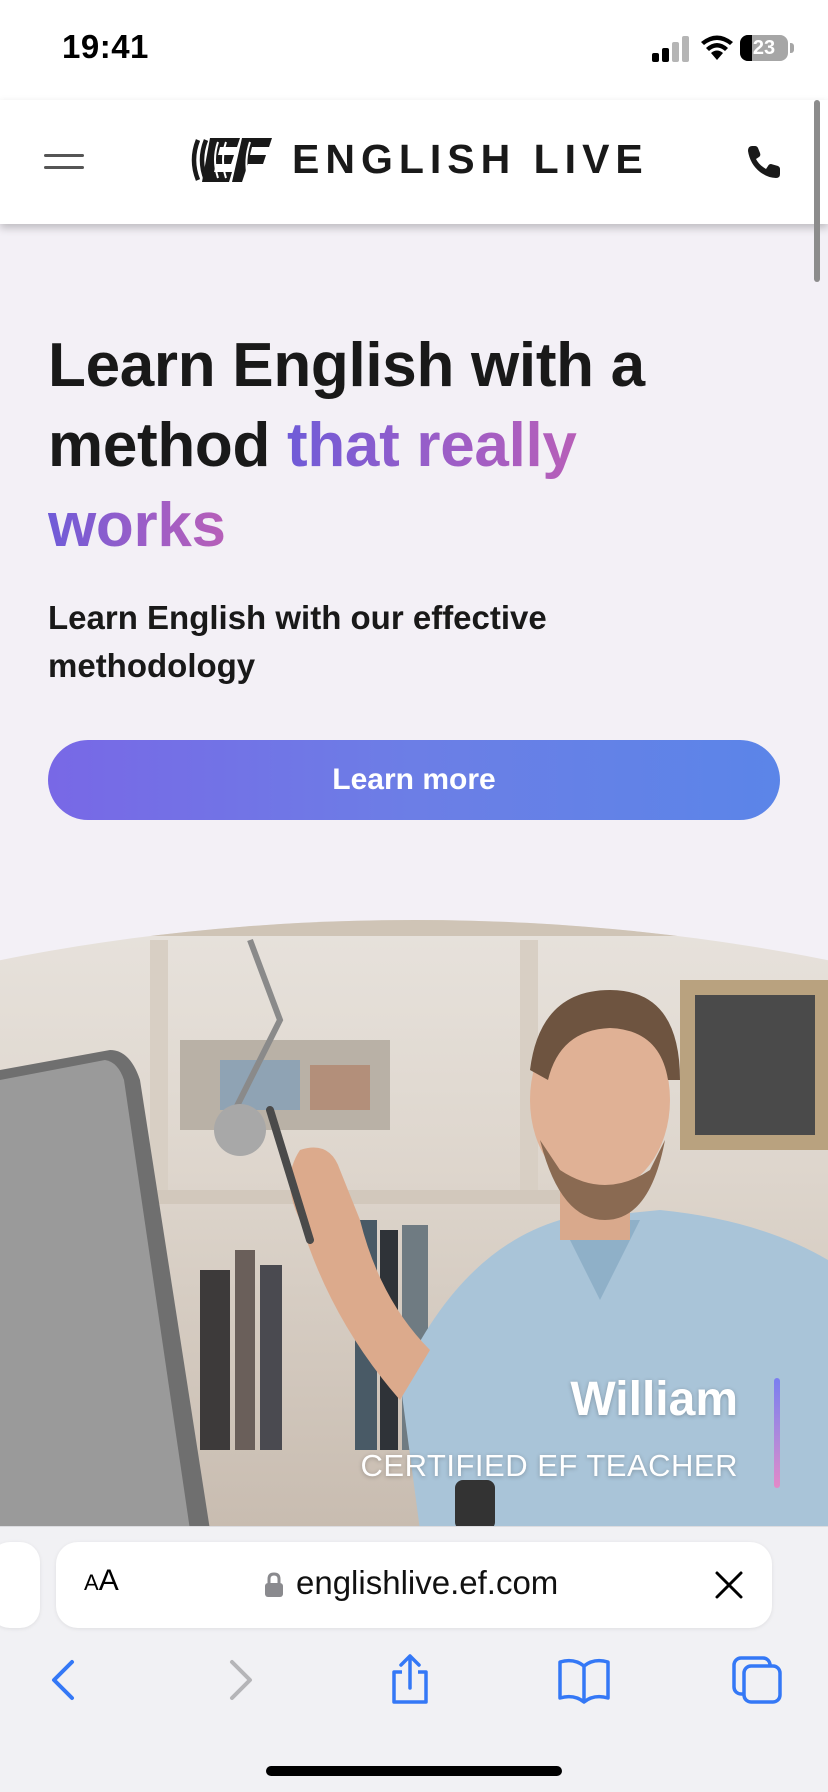  Describe the element at coordinates (346, 365) in the screenshot. I see `hero-title-line1: Learn English with a` at that location.